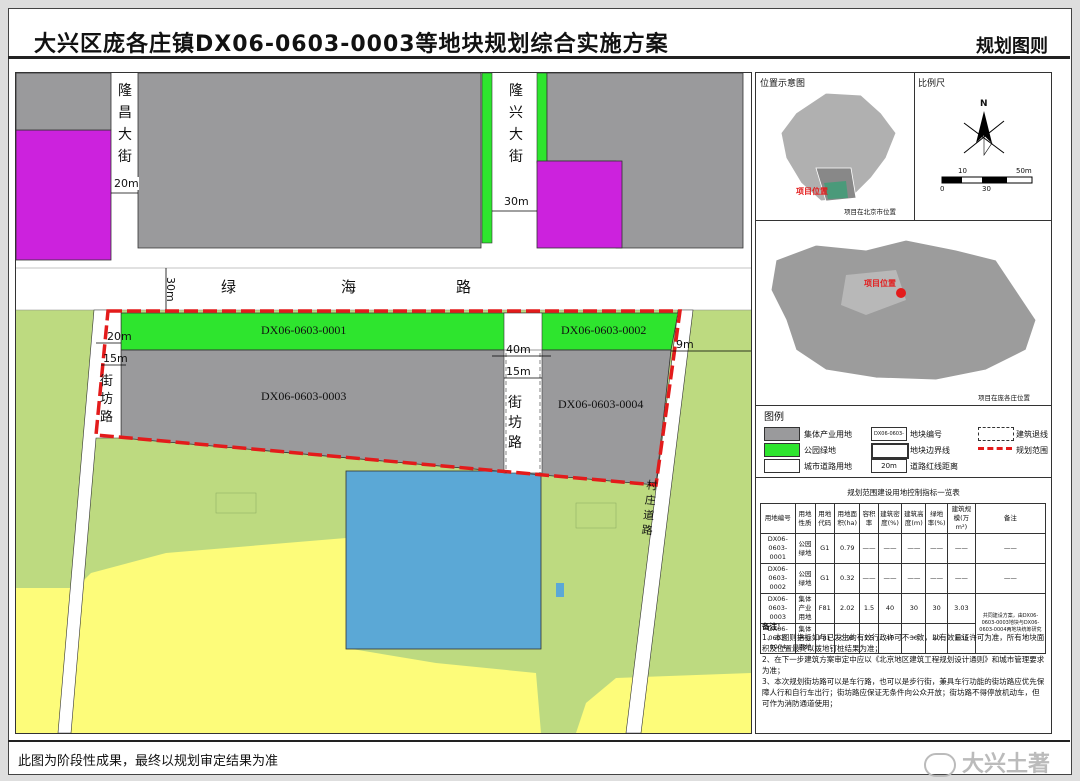  Describe the element at coordinates (778, 548) in the screenshot. I see `cell: DX06-0603-0001` at that location.